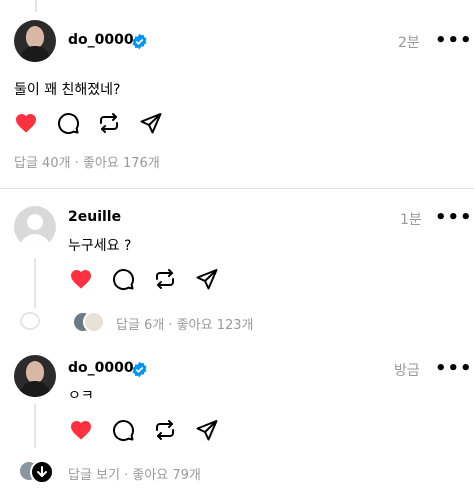  Describe the element at coordinates (101, 368) in the screenshot. I see `reply2-username: do_0000` at that location.